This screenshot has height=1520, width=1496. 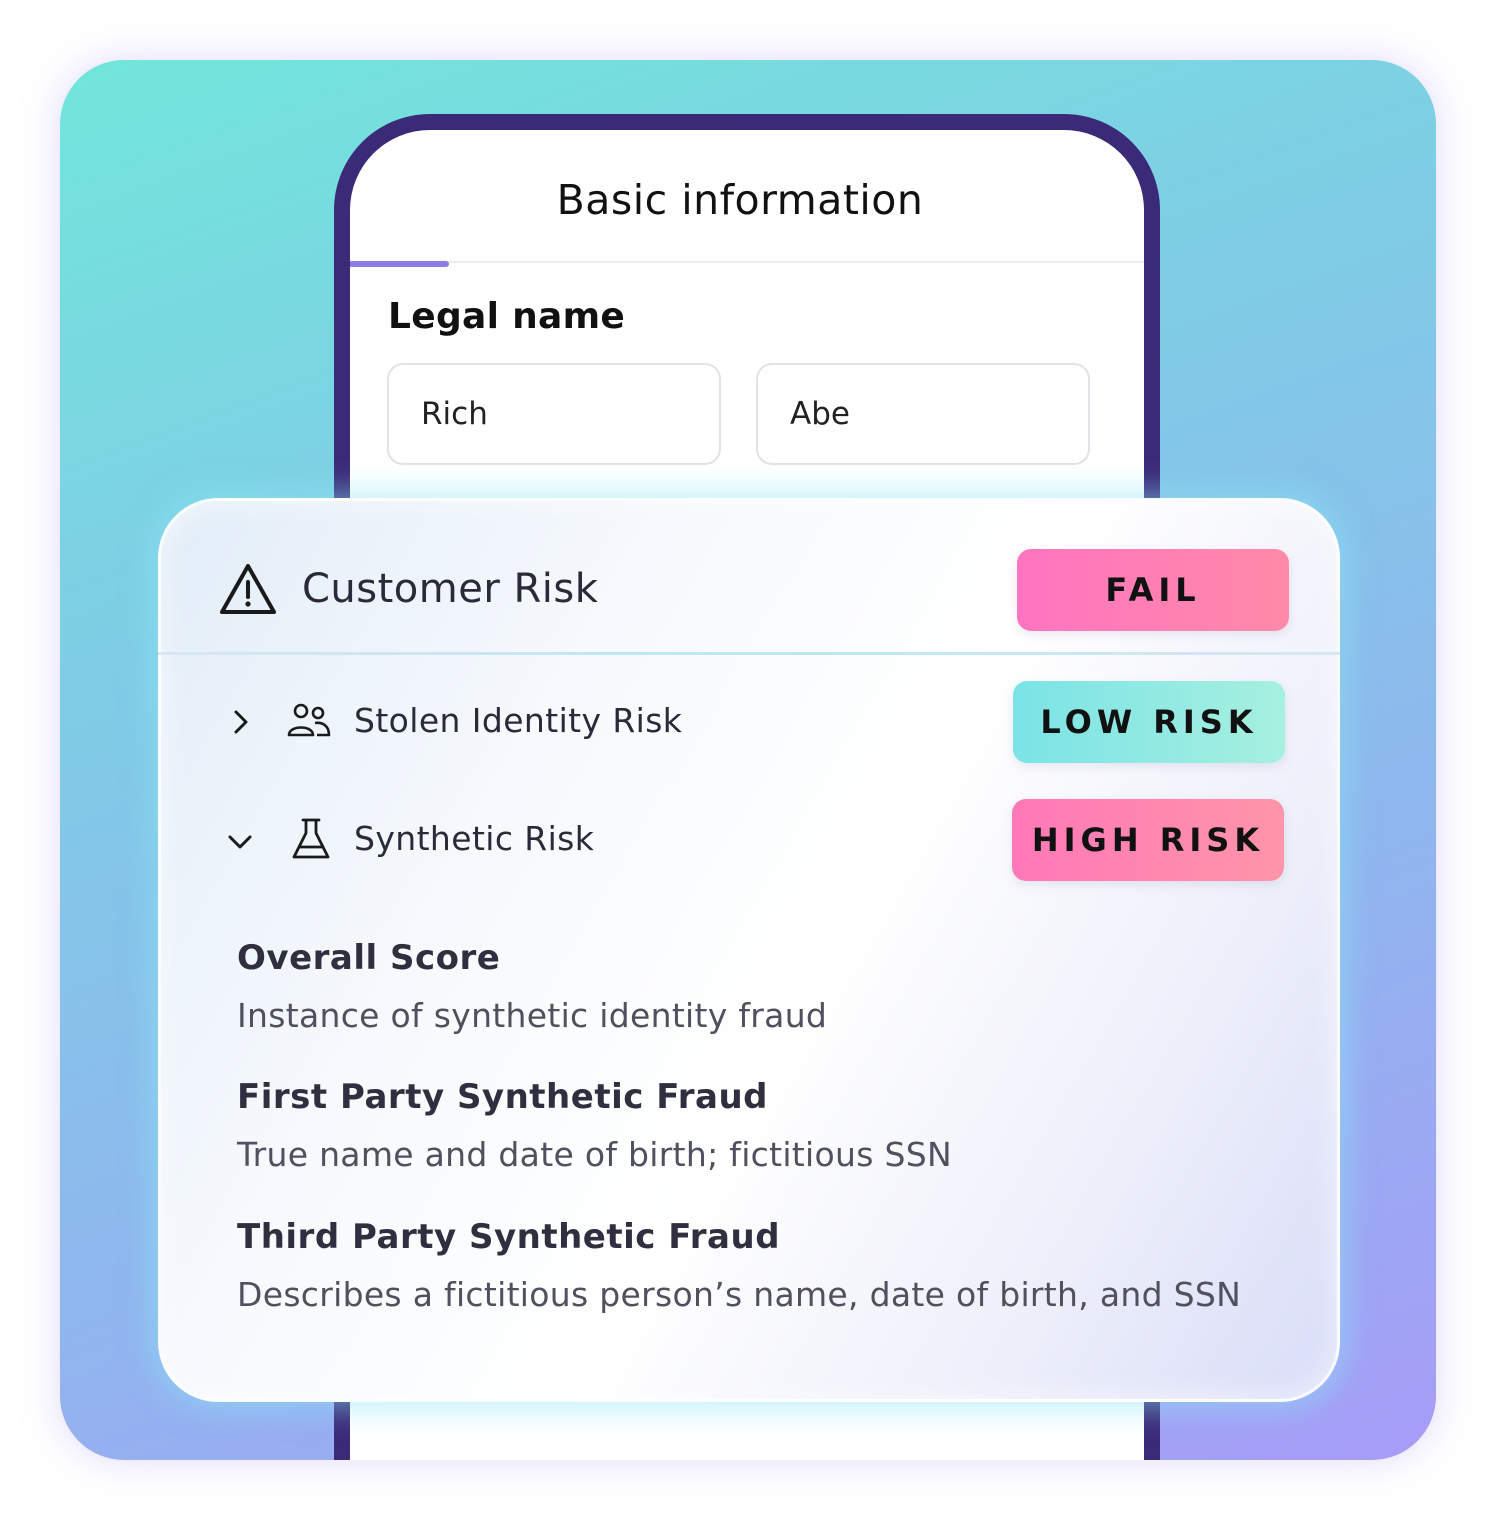 I want to click on third-party-fraud-heading: Third Party Synthetic Fraud, so click(x=509, y=1237).